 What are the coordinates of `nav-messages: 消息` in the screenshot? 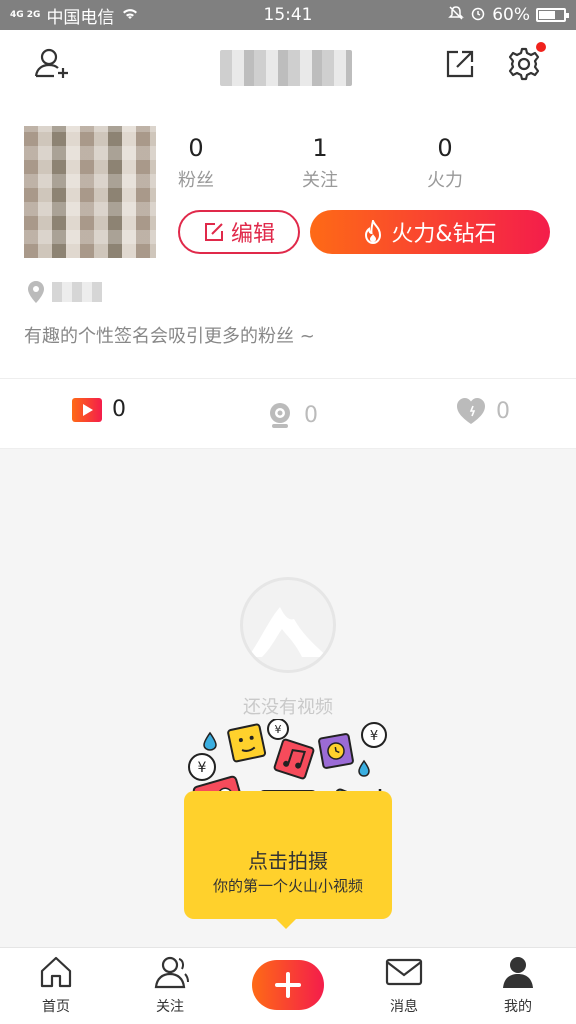 It's located at (404, 985).